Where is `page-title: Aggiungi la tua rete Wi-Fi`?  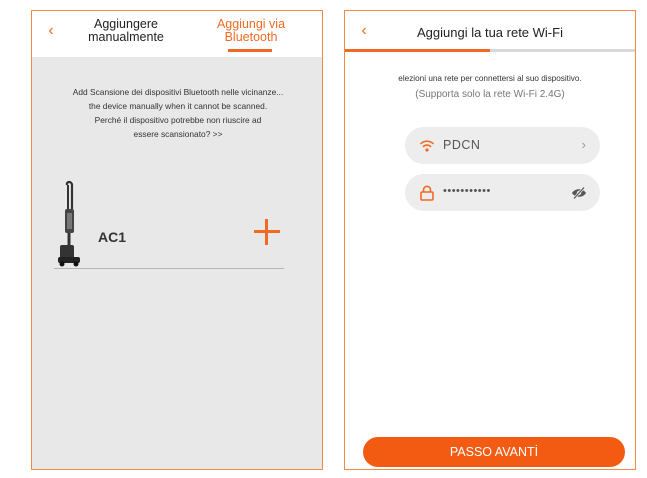 page-title: Aggiungi la tua rete Wi-Fi is located at coordinates (490, 32).